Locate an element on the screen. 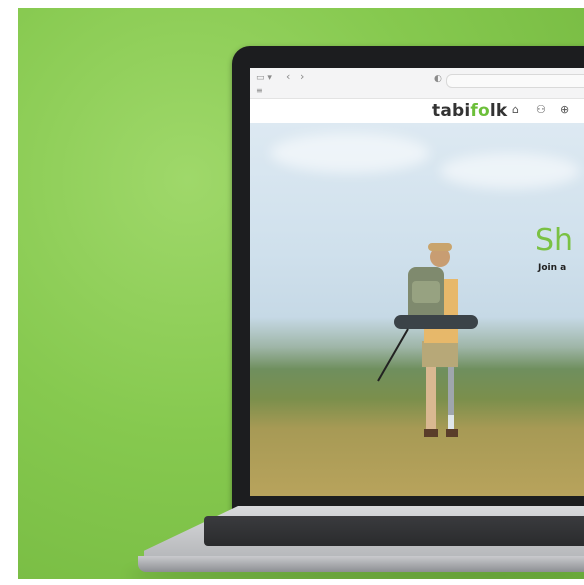 The width and height of the screenshot is (584, 585). home-icon: ⌂ is located at coordinates (515, 109).